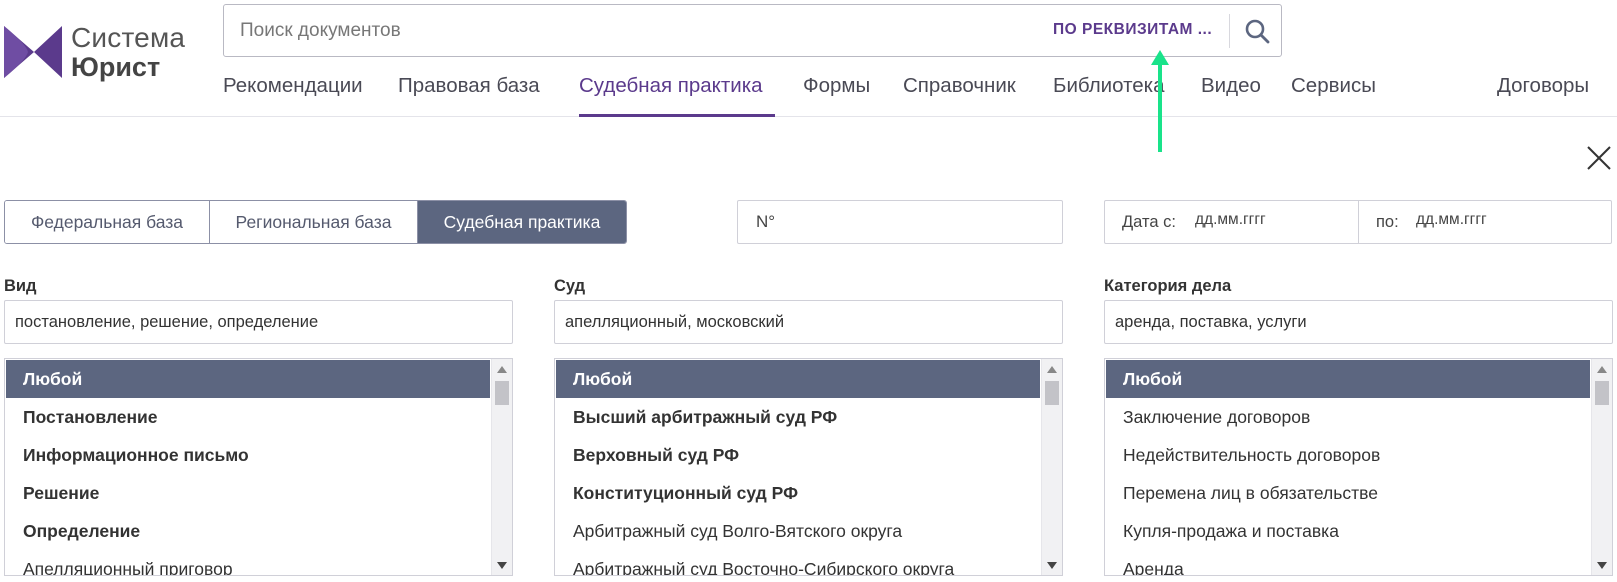 This screenshot has height=582, width=1617. What do you see at coordinates (248, 455) in the screenshot?
I see `list-item: Информационное письмо` at bounding box center [248, 455].